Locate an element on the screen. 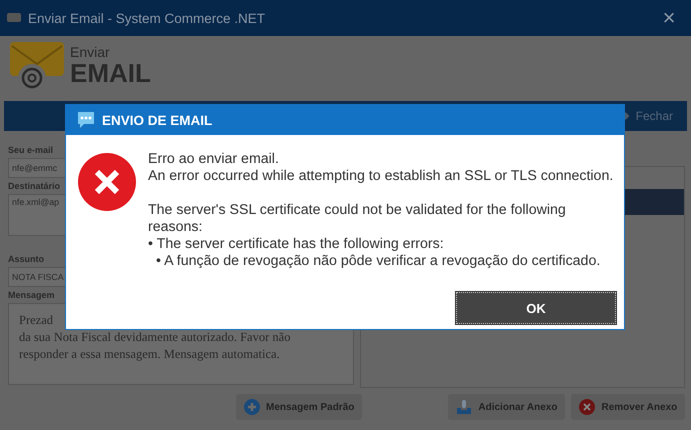 Image resolution: width=691 pixels, height=430 pixels. action-button: Adicionar Anexo is located at coordinates (507, 407).